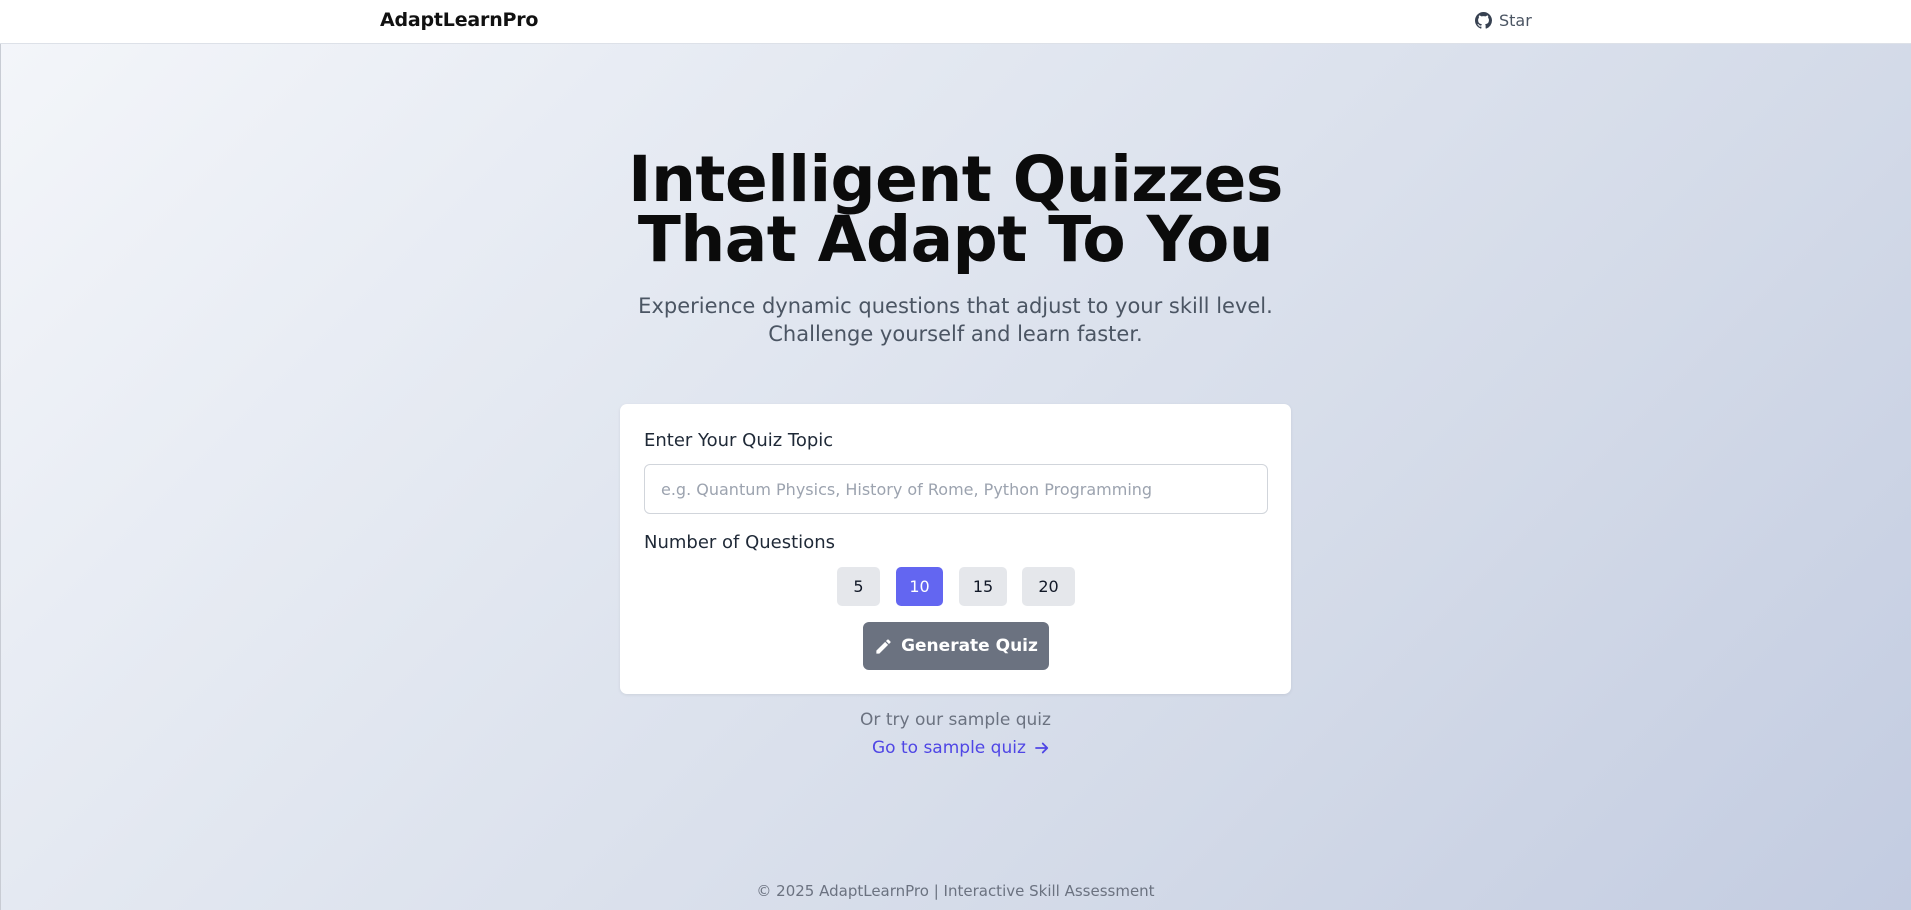  What do you see at coordinates (739, 542) in the screenshot?
I see `question-count-label: Number of Questions` at bounding box center [739, 542].